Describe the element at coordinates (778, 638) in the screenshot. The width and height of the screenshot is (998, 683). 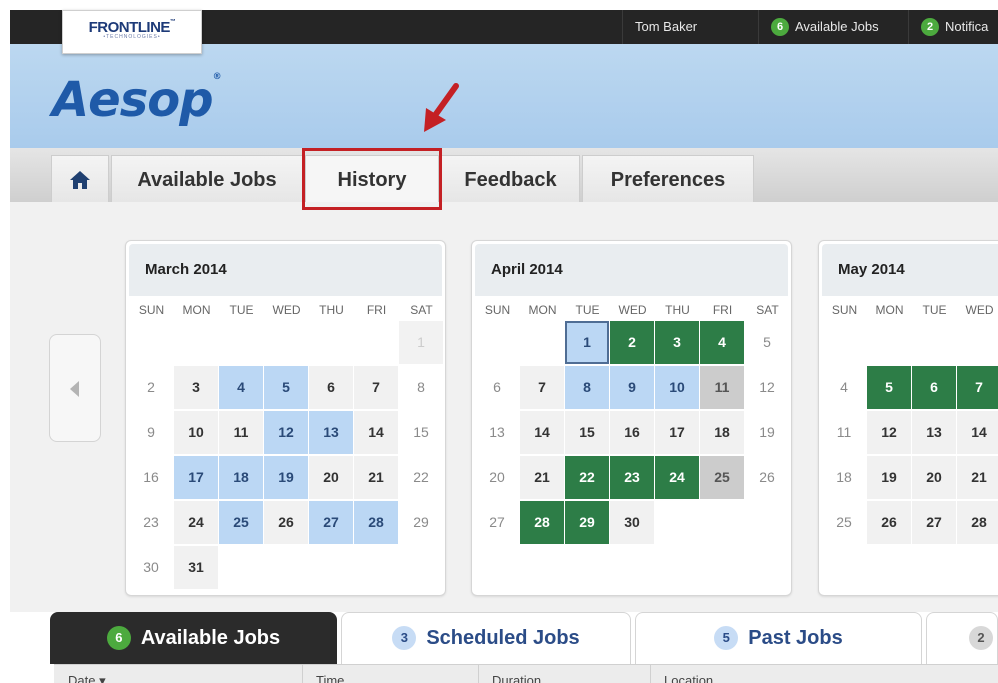
I see `tab-past-jobs: 5 Past Jobs` at that location.